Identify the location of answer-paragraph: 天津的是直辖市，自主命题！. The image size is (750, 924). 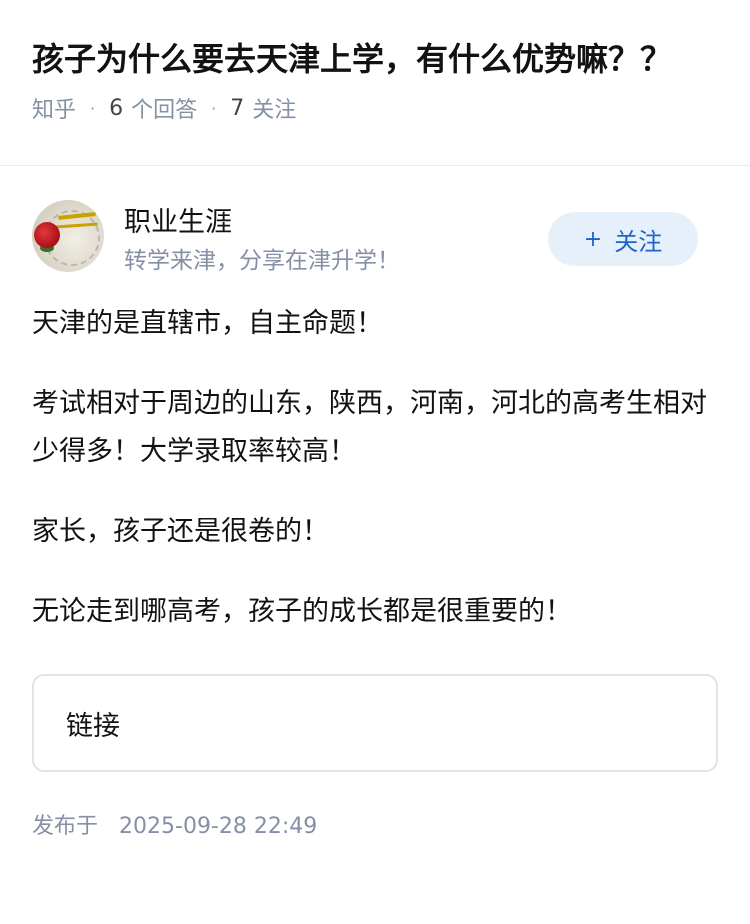
(207, 323).